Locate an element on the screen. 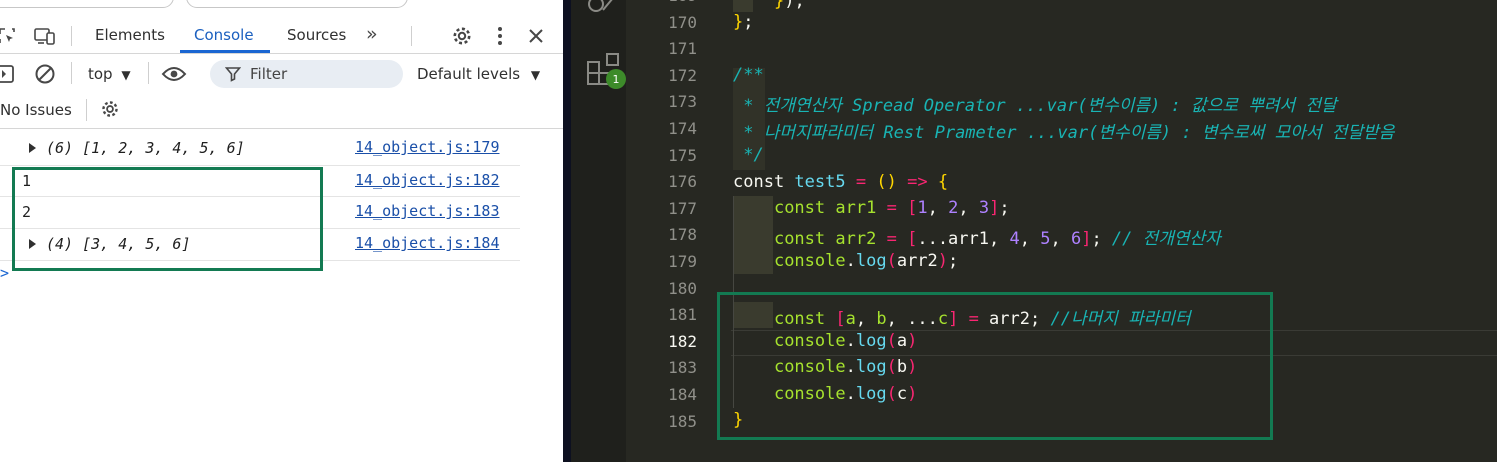  window-divider is located at coordinates (567, 231).